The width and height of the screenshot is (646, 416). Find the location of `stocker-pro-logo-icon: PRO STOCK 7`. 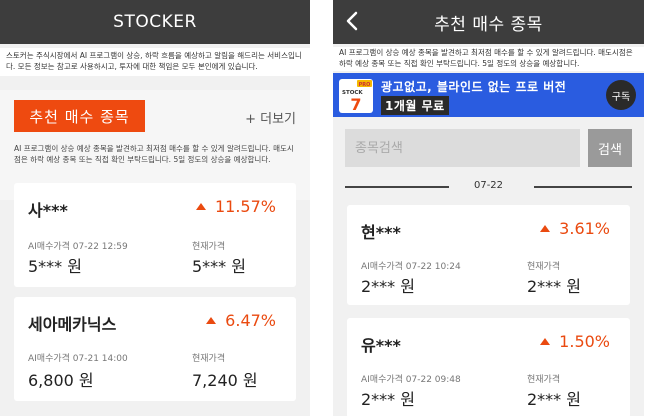

stocker-pro-logo-icon: PRO STOCK 7 is located at coordinates (356, 96).